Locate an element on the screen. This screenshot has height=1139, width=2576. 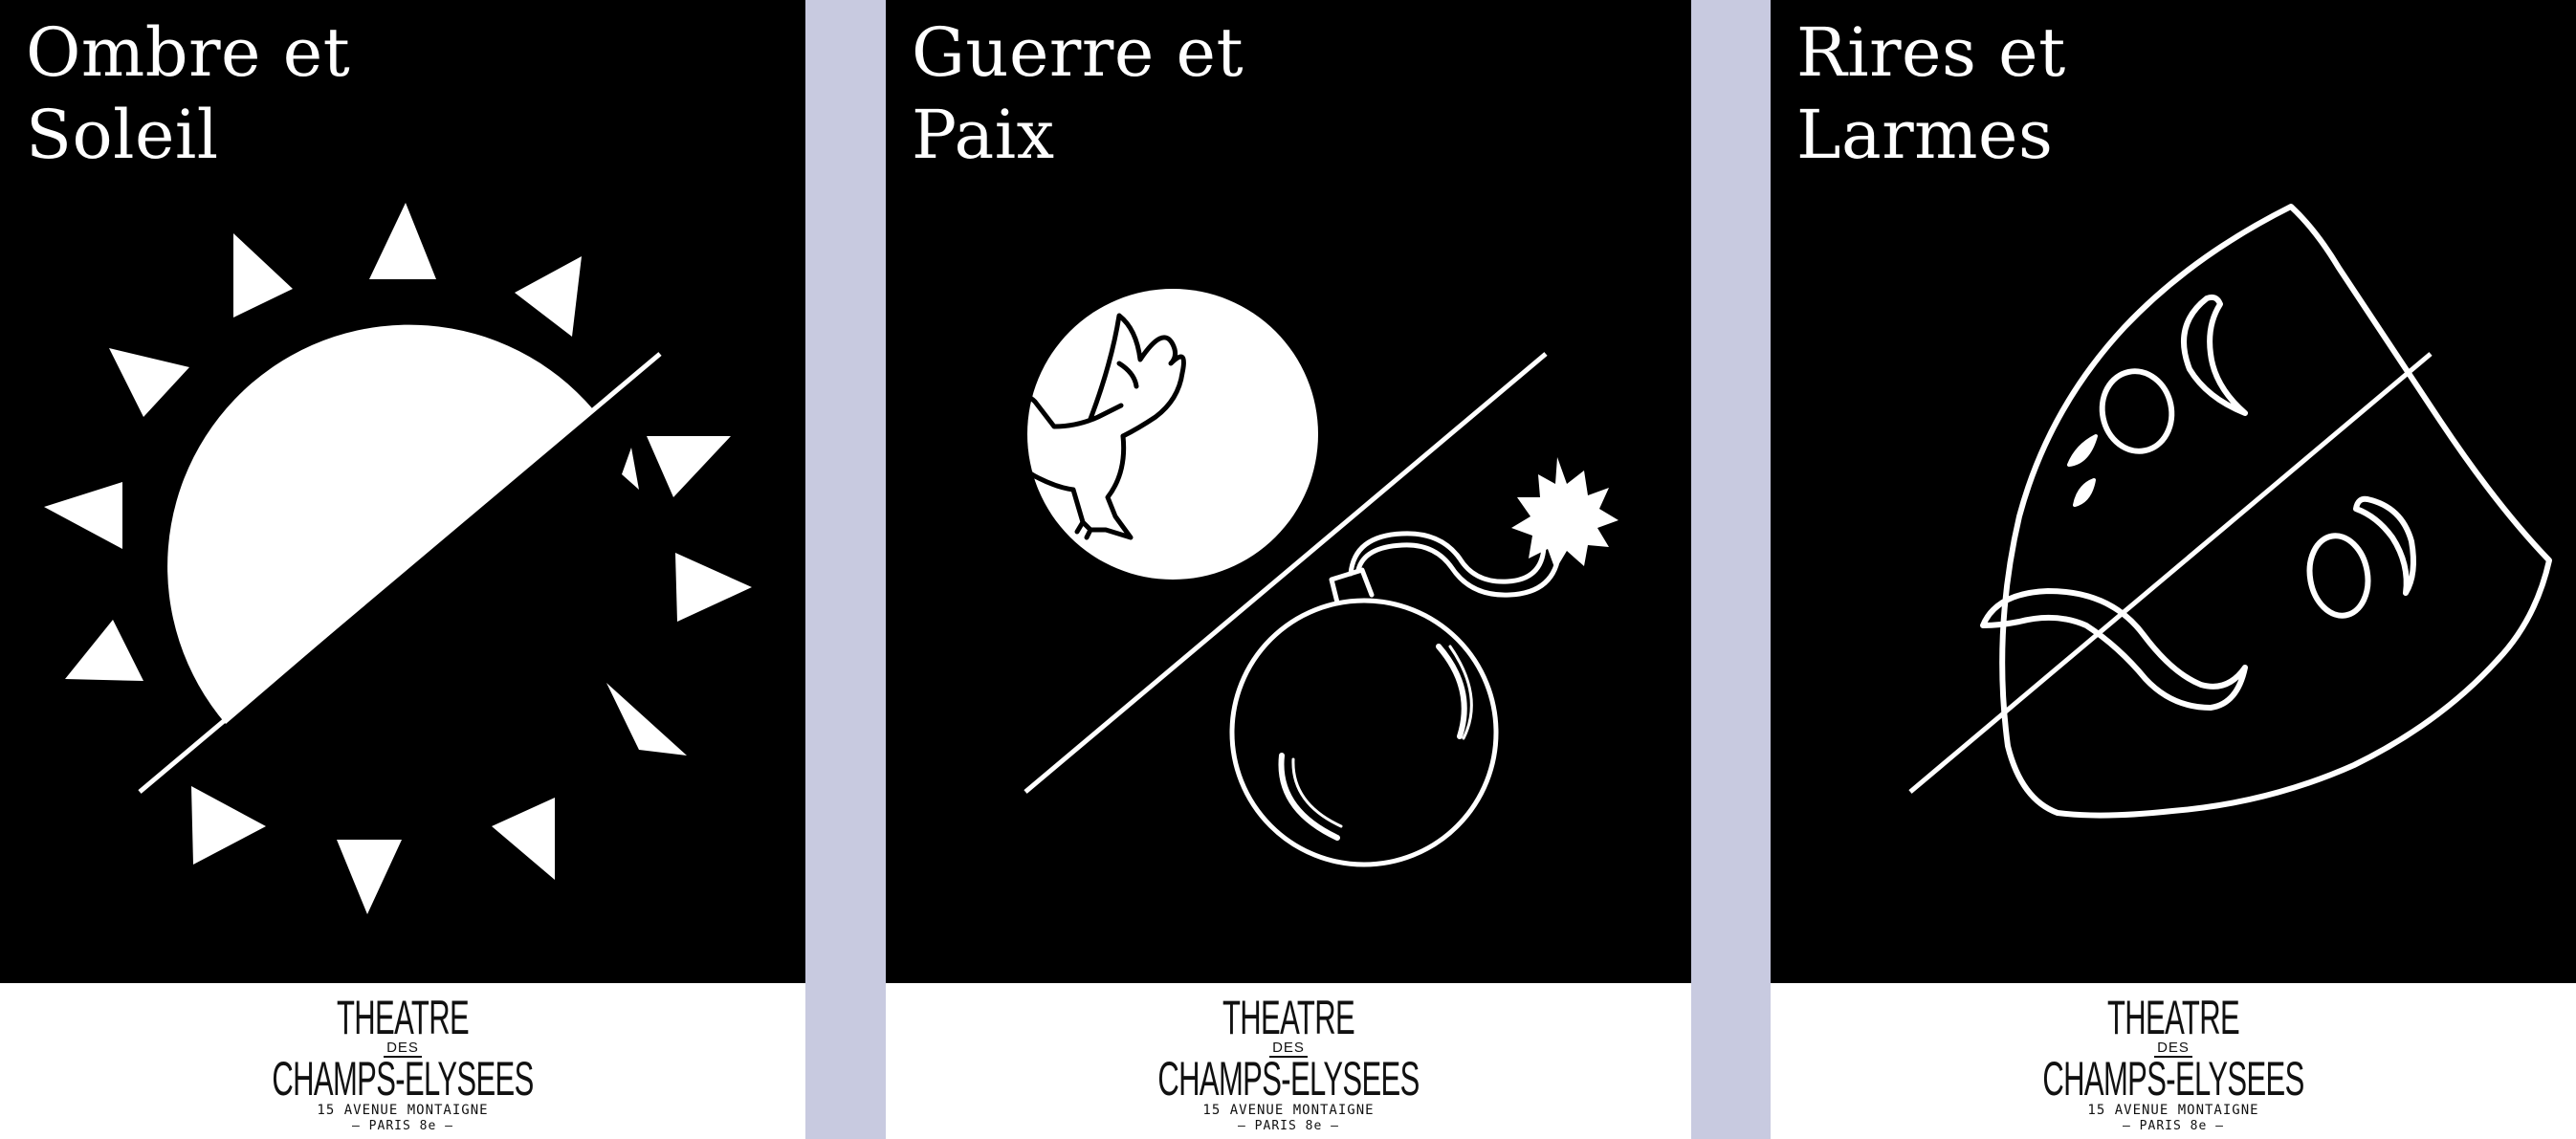
dove-and-bomb-icon is located at coordinates (1300, 578).